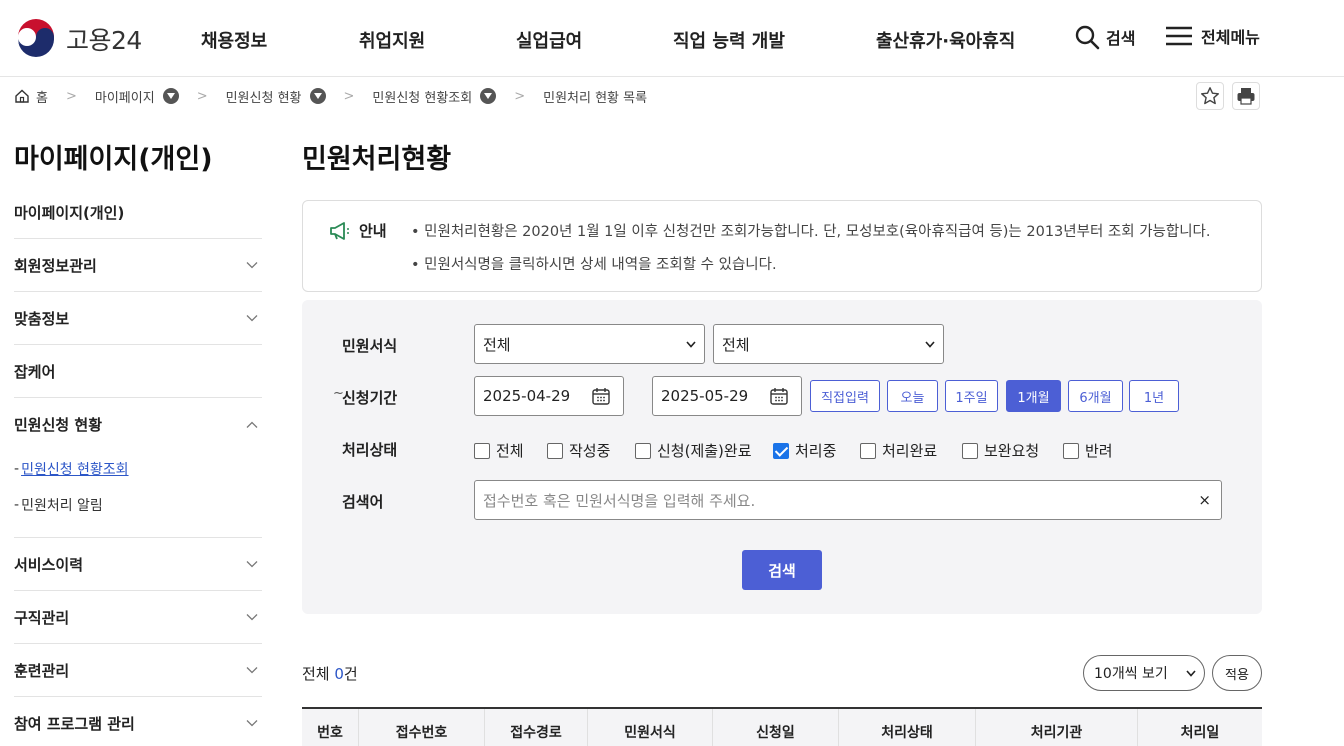 This screenshot has width=1344, height=746. What do you see at coordinates (1246, 96) in the screenshot?
I see `print-button` at bounding box center [1246, 96].